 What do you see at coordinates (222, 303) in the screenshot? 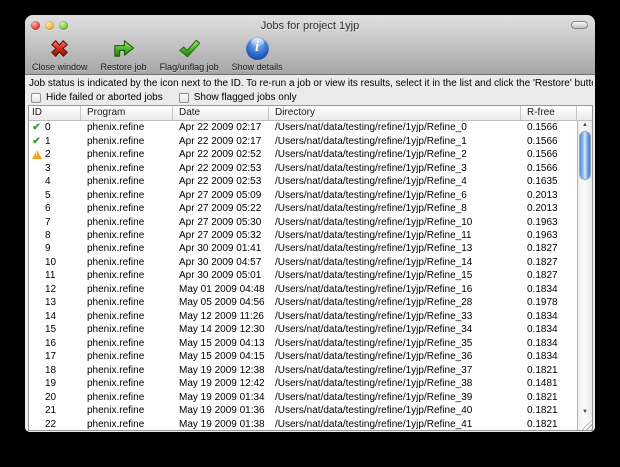
I see `cell-date: May 05 2009 04:56` at bounding box center [222, 303].